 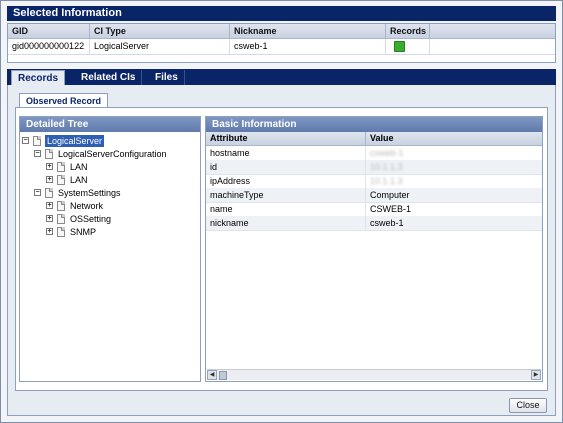 What do you see at coordinates (83, 232) in the screenshot?
I see `tree-node-label: SNMP` at bounding box center [83, 232].